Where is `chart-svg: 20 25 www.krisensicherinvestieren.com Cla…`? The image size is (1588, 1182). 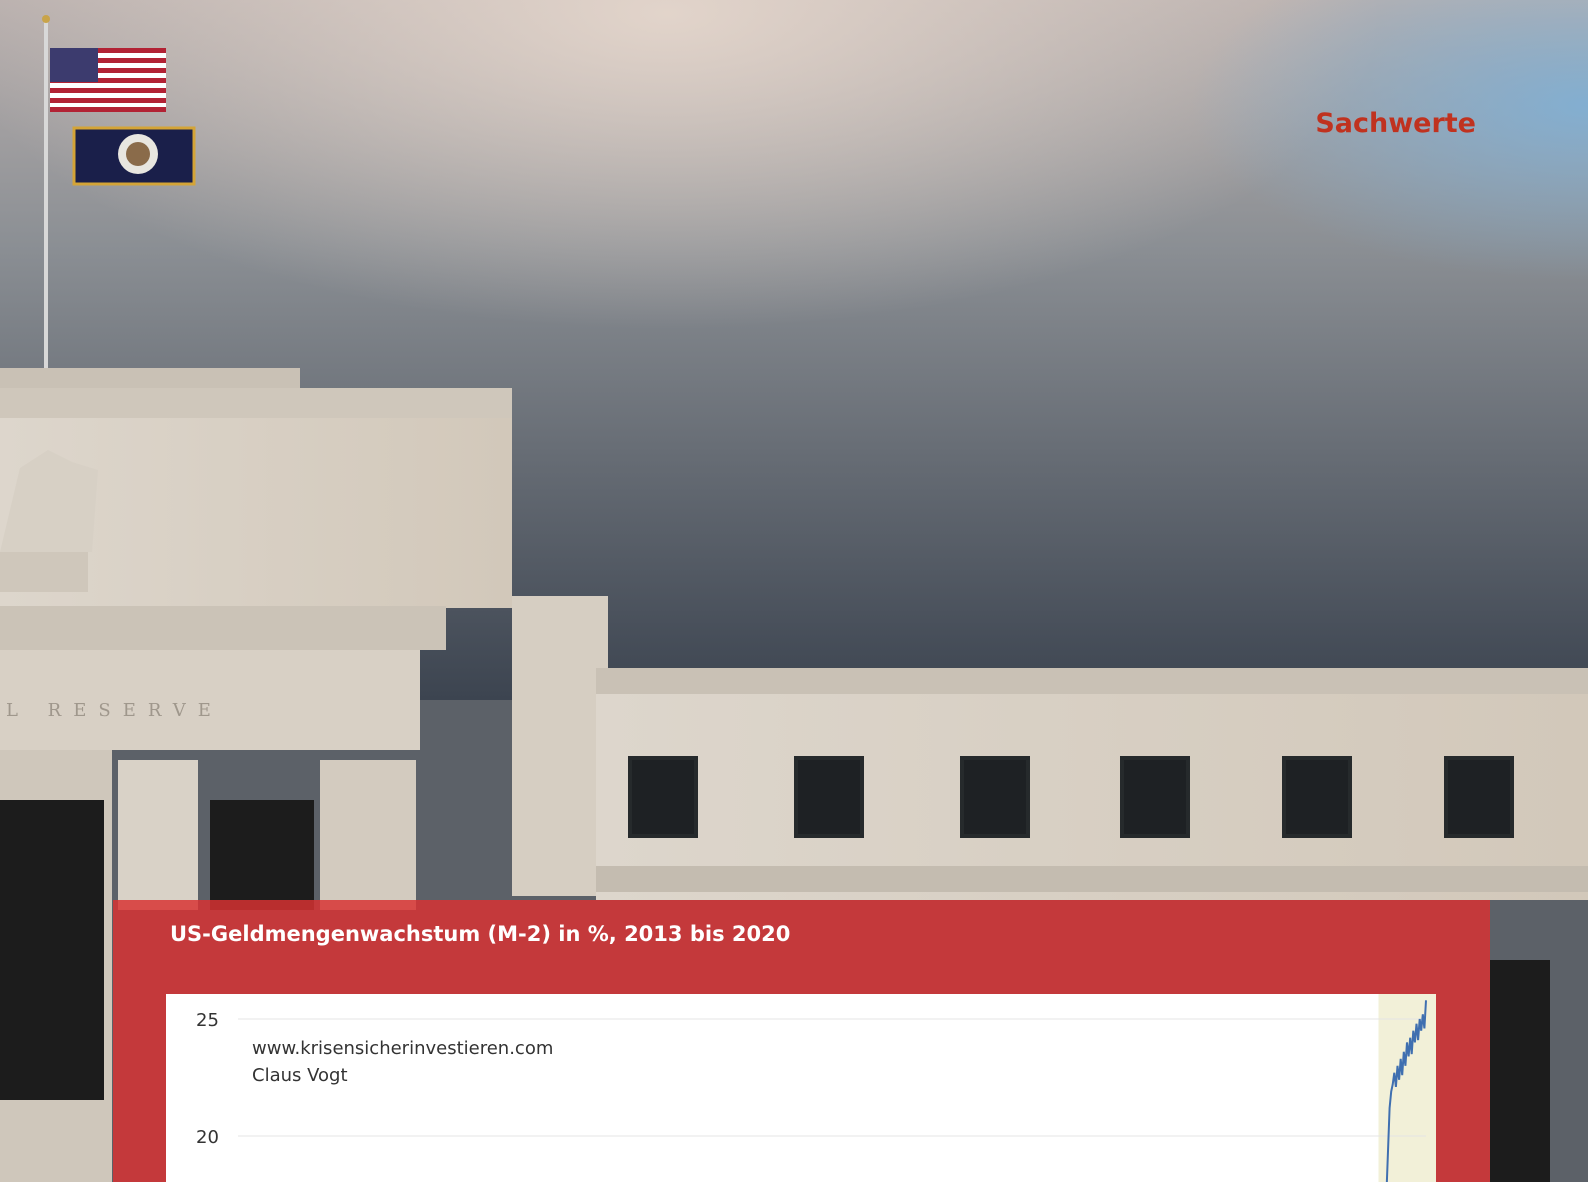 chart-svg: 20 25 www.krisensicherinvestieren.com Cla… is located at coordinates (816, 1088).